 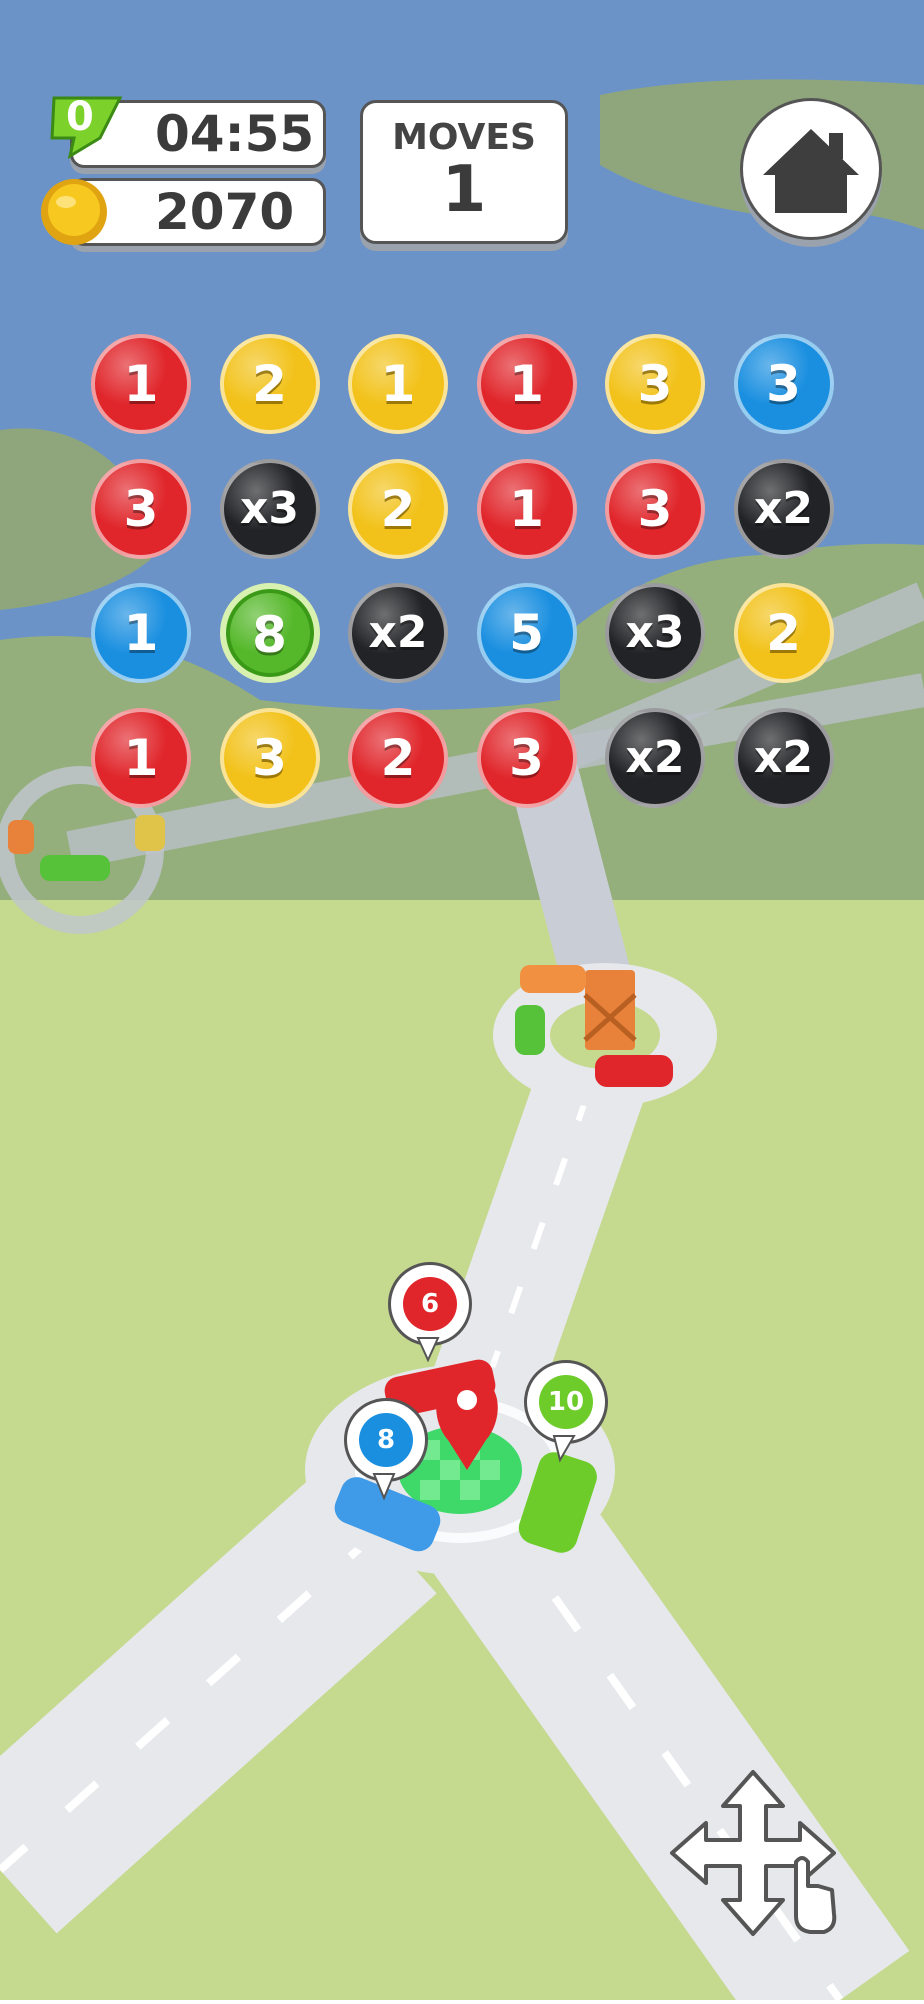 I want to click on home-button, so click(x=811, y=169).